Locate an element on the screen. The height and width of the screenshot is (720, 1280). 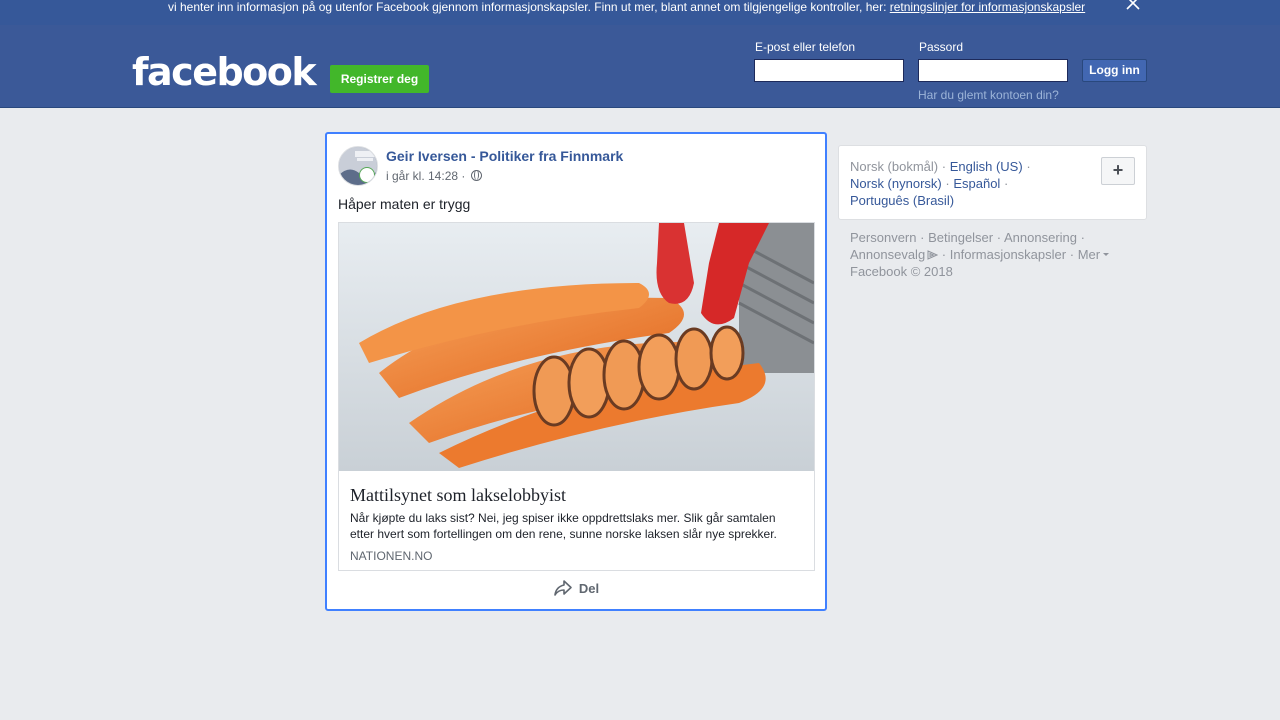
post-meta: i går kl. 14:28 · is located at coordinates (434, 176).